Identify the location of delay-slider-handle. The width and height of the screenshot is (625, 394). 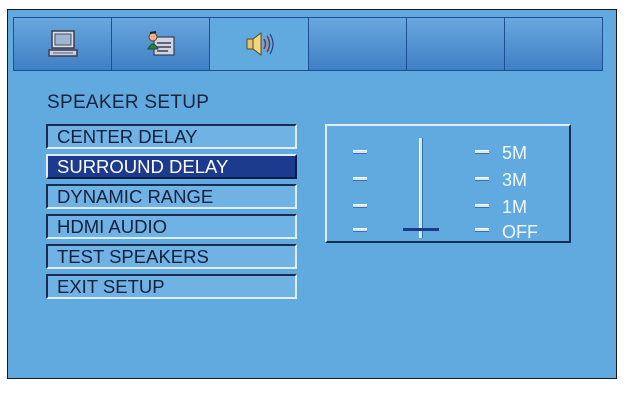
(421, 229).